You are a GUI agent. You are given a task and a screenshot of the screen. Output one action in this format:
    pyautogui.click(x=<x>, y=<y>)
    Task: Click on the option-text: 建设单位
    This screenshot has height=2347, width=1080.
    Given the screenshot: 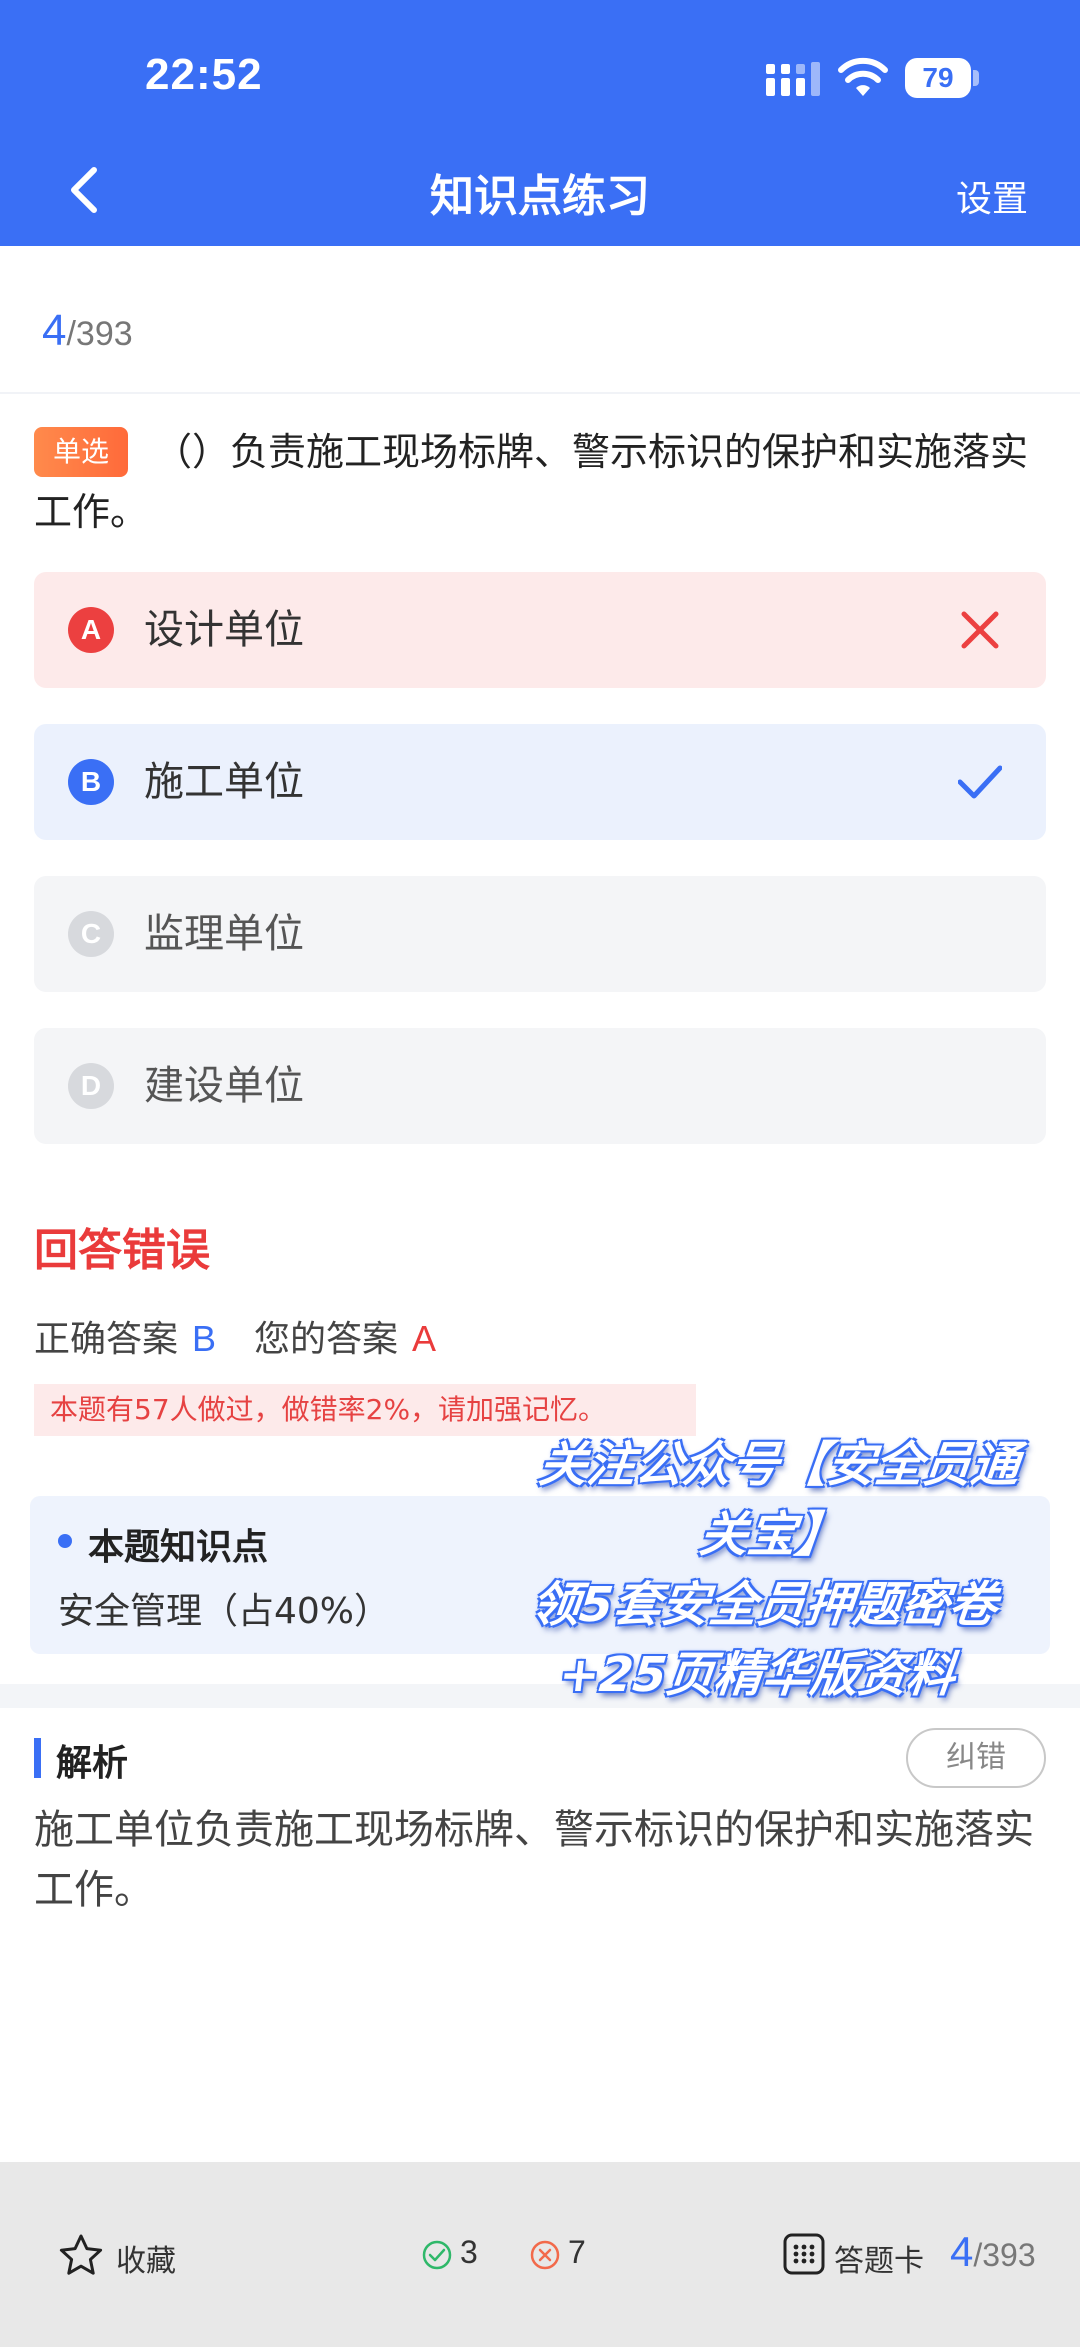 What is the action you would take?
    pyautogui.click(x=224, y=1086)
    